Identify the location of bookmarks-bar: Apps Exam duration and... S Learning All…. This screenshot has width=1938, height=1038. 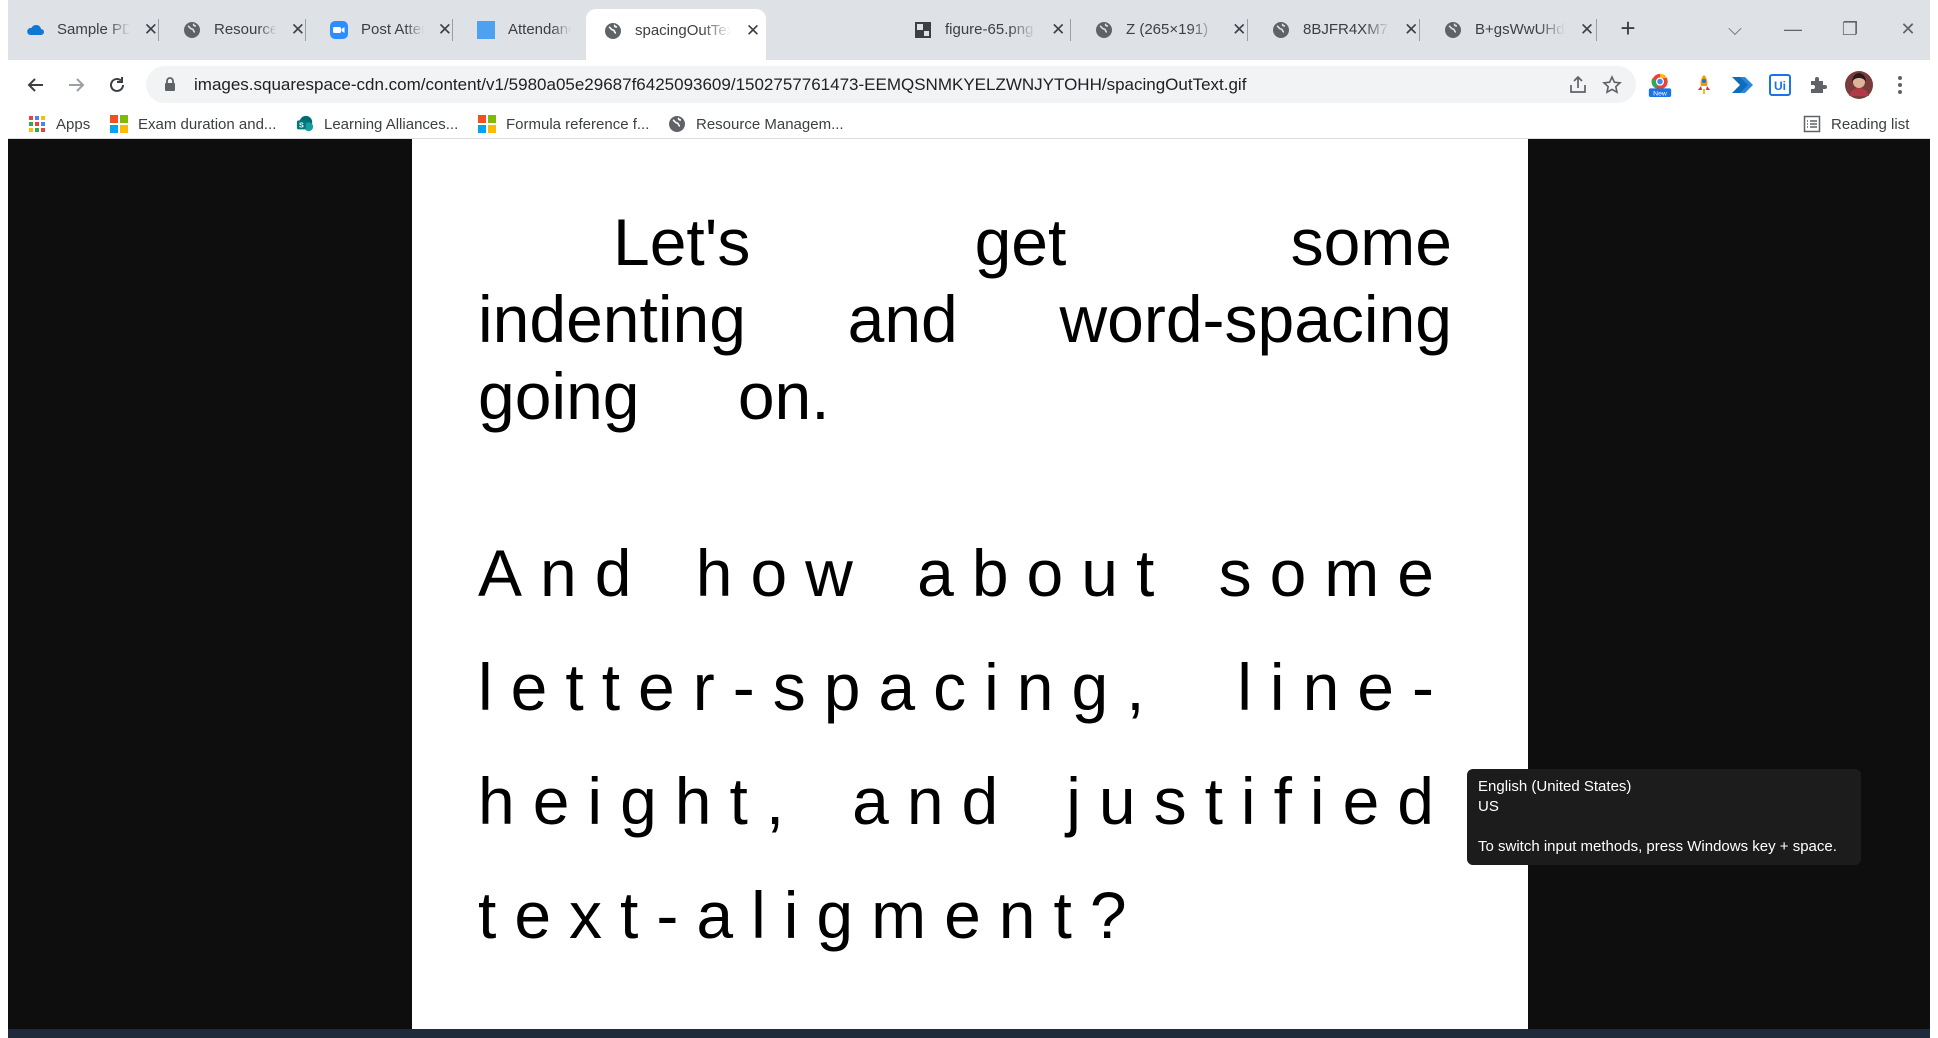
(969, 124).